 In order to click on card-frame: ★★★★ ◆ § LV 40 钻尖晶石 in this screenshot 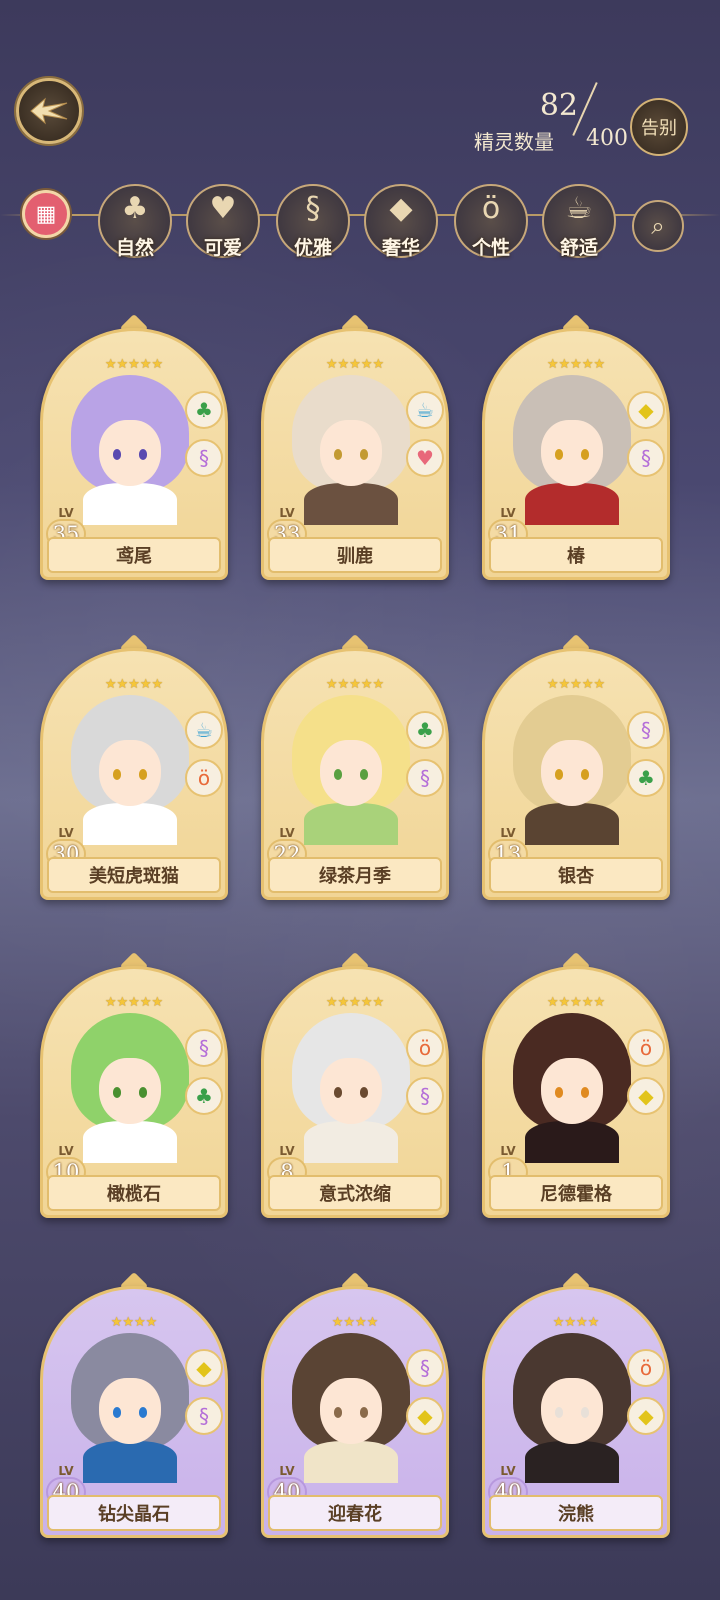, I will do `click(134, 1412)`.